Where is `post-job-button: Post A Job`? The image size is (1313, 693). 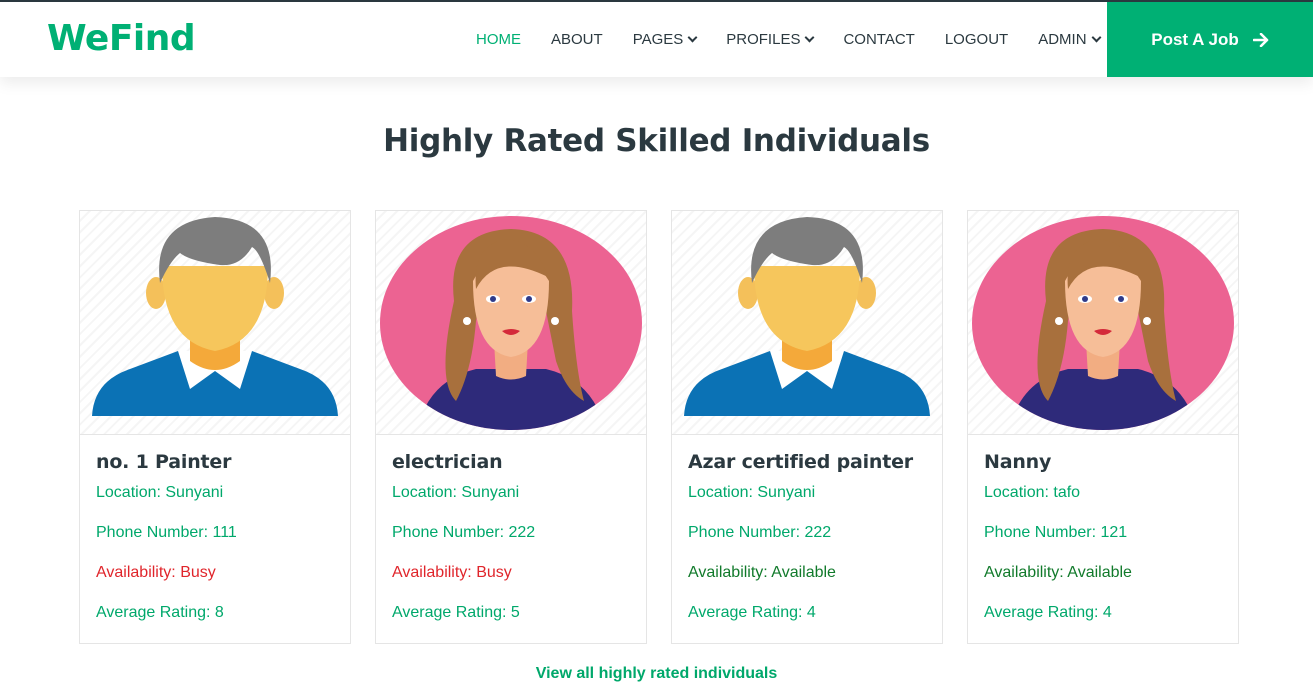
post-job-button: Post A Job is located at coordinates (1210, 39).